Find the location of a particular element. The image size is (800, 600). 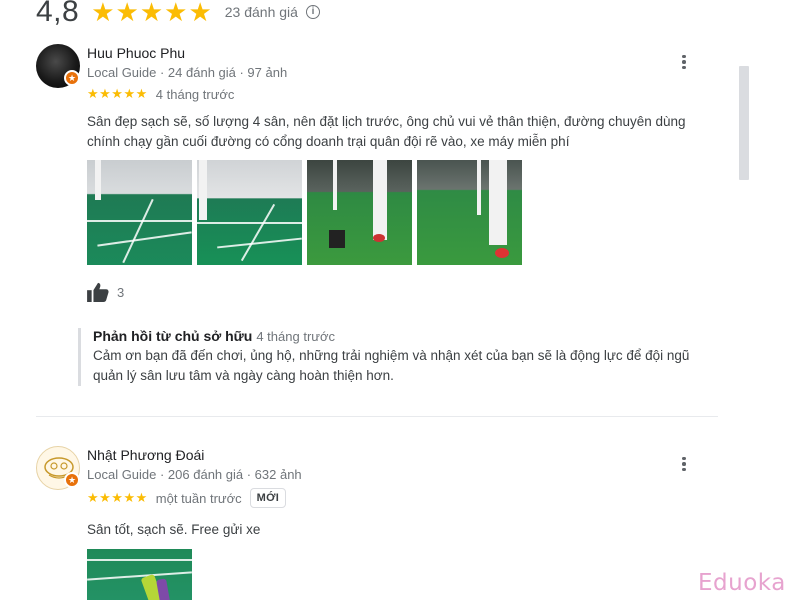

average-rating: 4,8 is located at coordinates (58, 14).